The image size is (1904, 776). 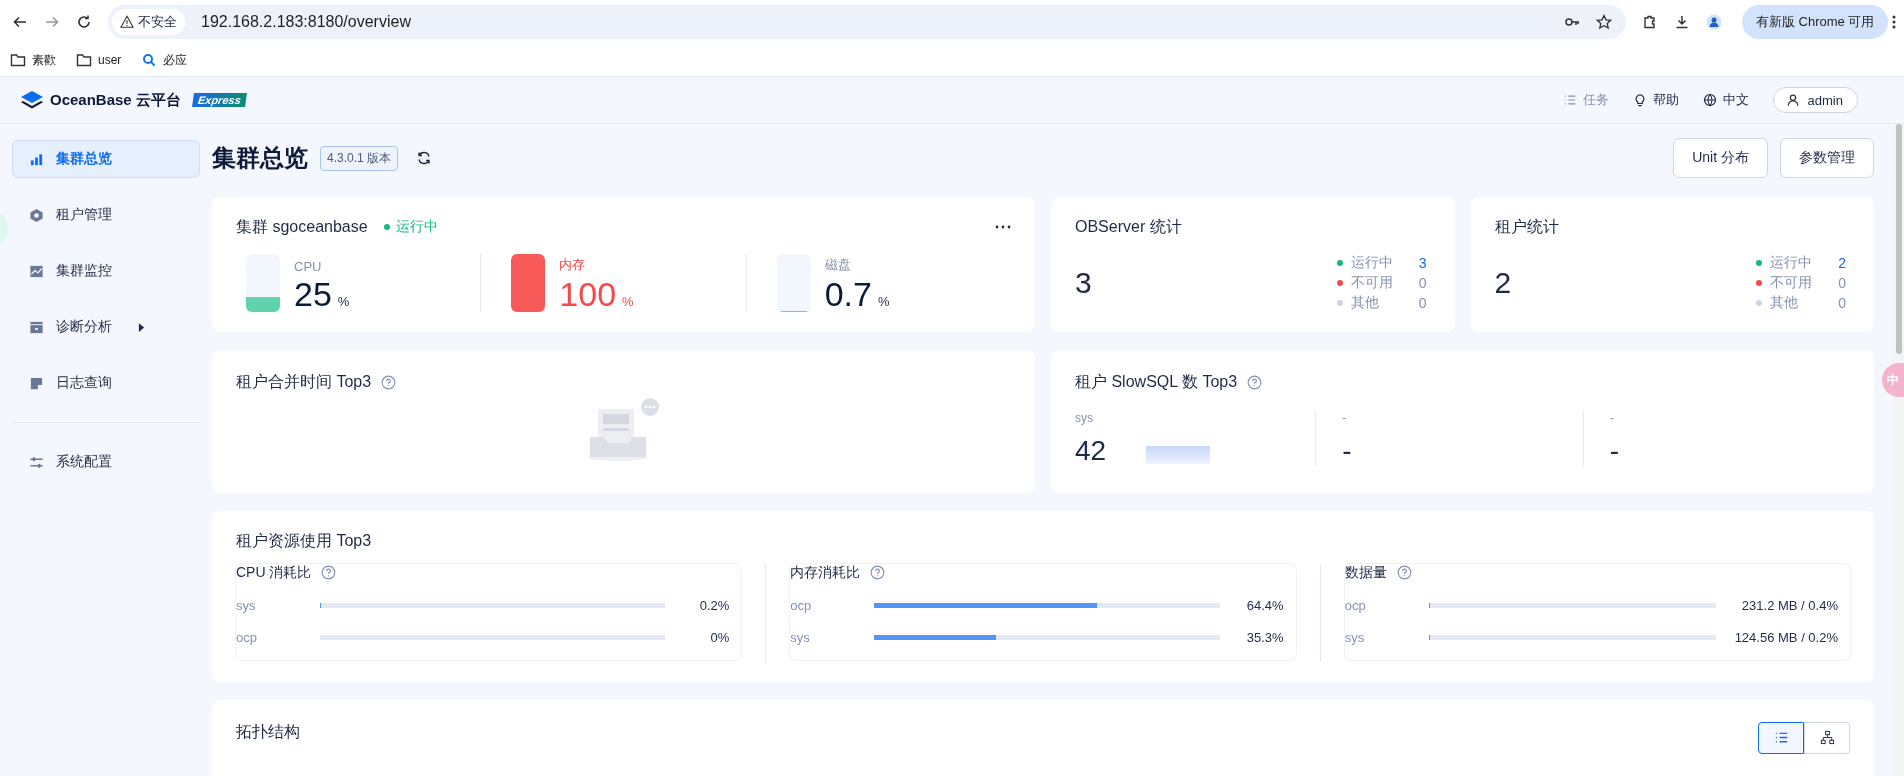 What do you see at coordinates (1709, 100) in the screenshot?
I see `globe-icon` at bounding box center [1709, 100].